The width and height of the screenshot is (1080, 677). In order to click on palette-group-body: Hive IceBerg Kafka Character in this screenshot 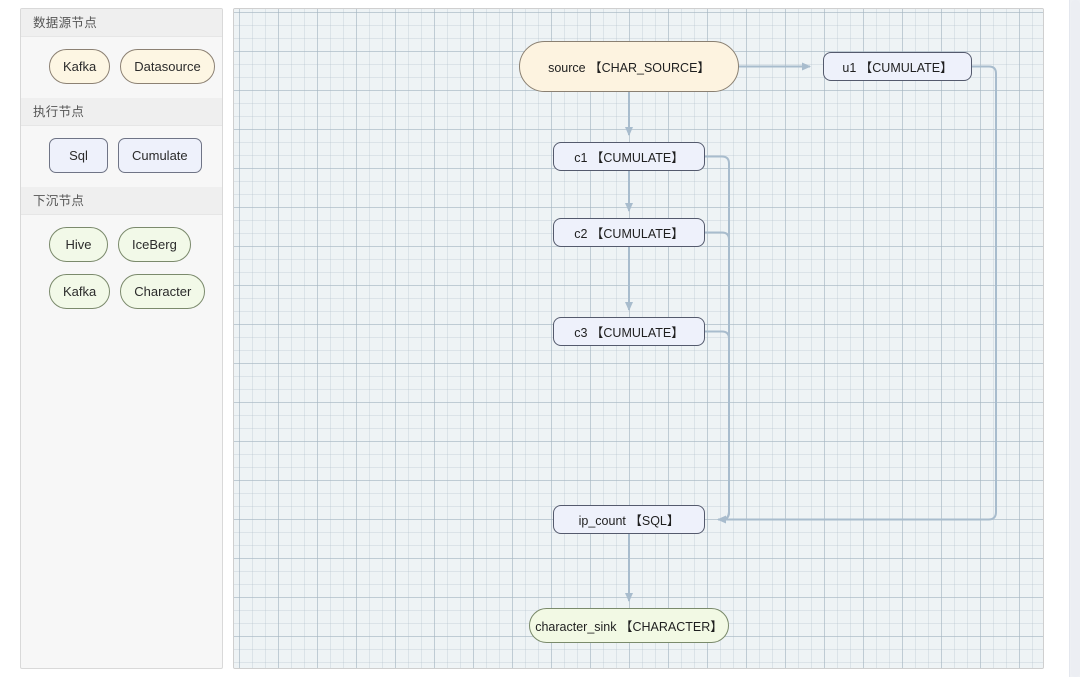, I will do `click(121, 269)`.